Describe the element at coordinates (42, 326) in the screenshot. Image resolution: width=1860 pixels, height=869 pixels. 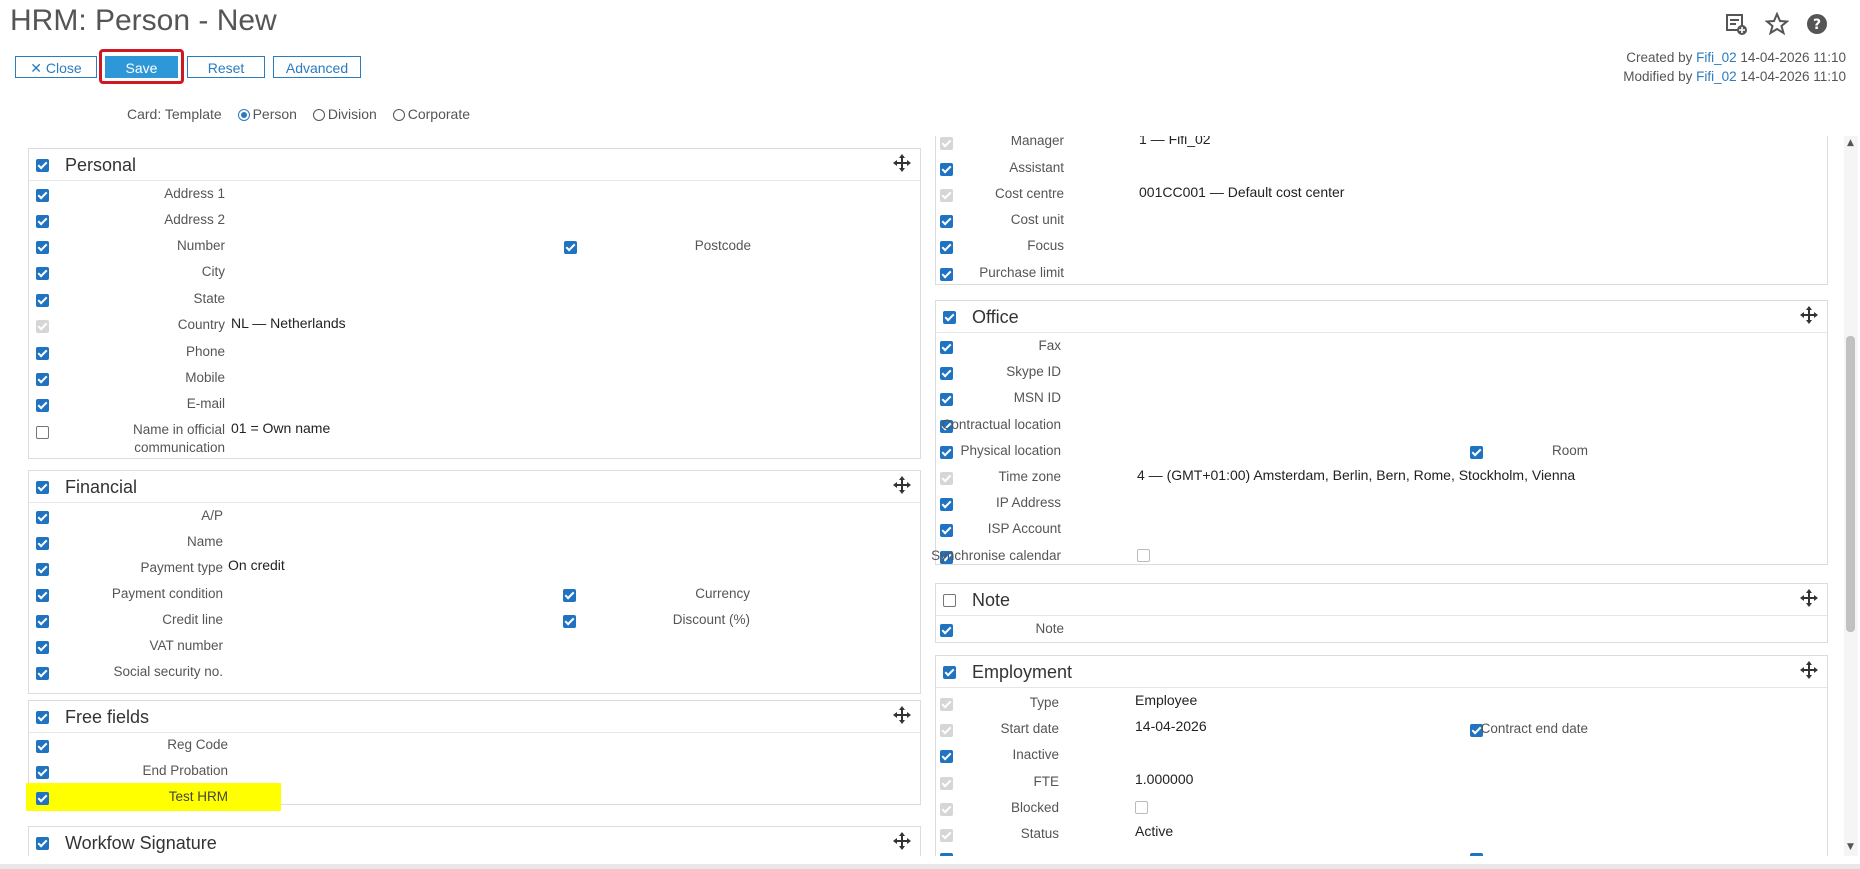
I see `country-checkbox` at that location.